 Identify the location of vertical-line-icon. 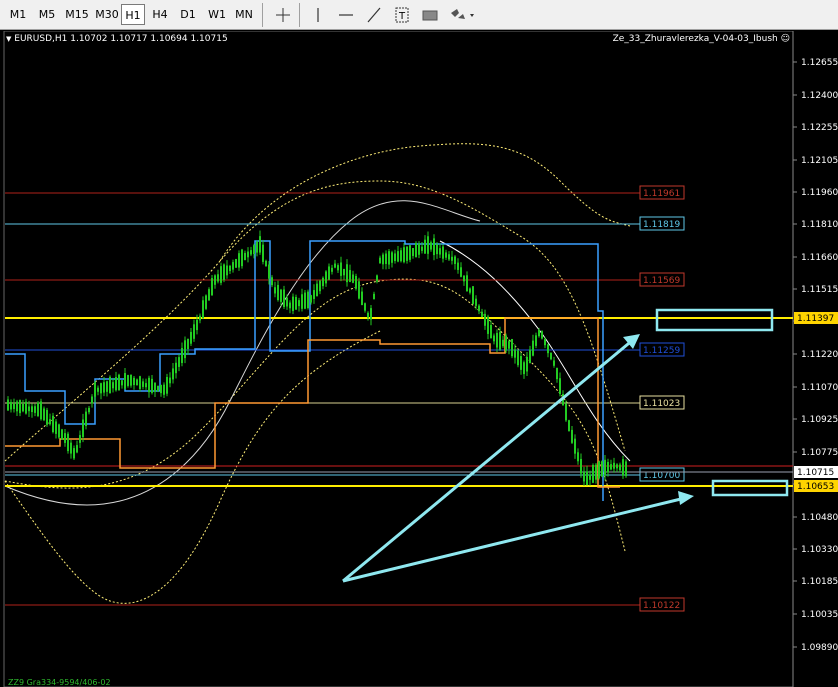
(318, 15).